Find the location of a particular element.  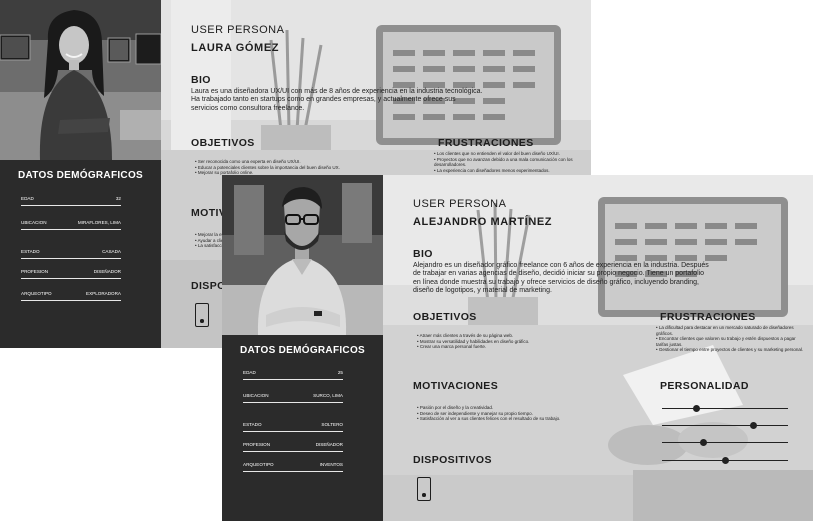

woman-portrait-image is located at coordinates (80, 80).